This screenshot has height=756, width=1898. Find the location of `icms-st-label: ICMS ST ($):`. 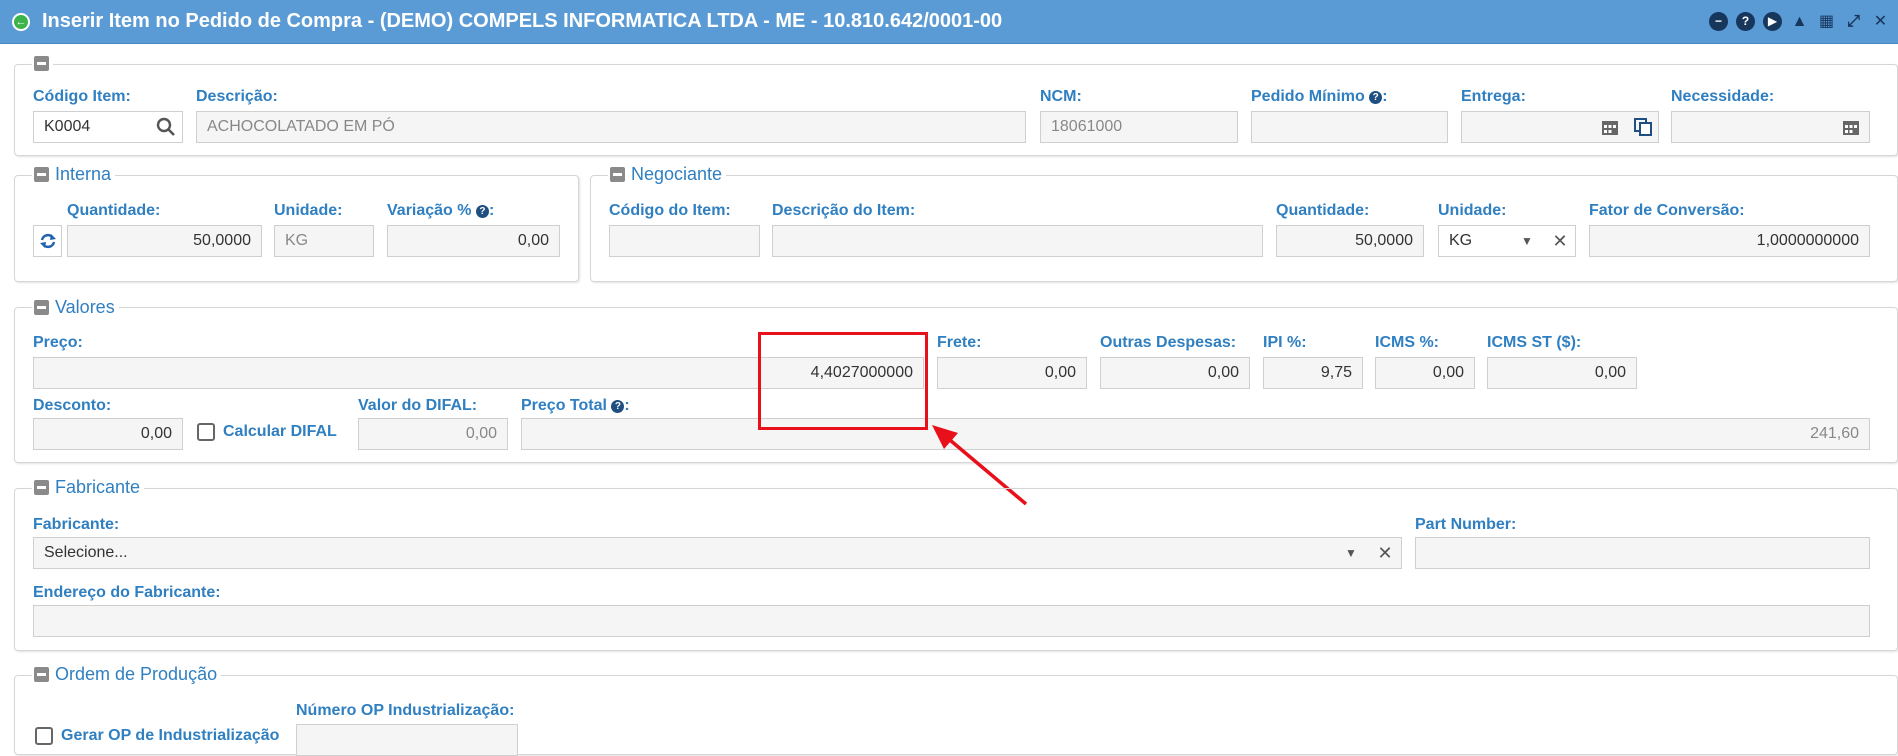

icms-st-label: ICMS ST ($): is located at coordinates (1534, 342).